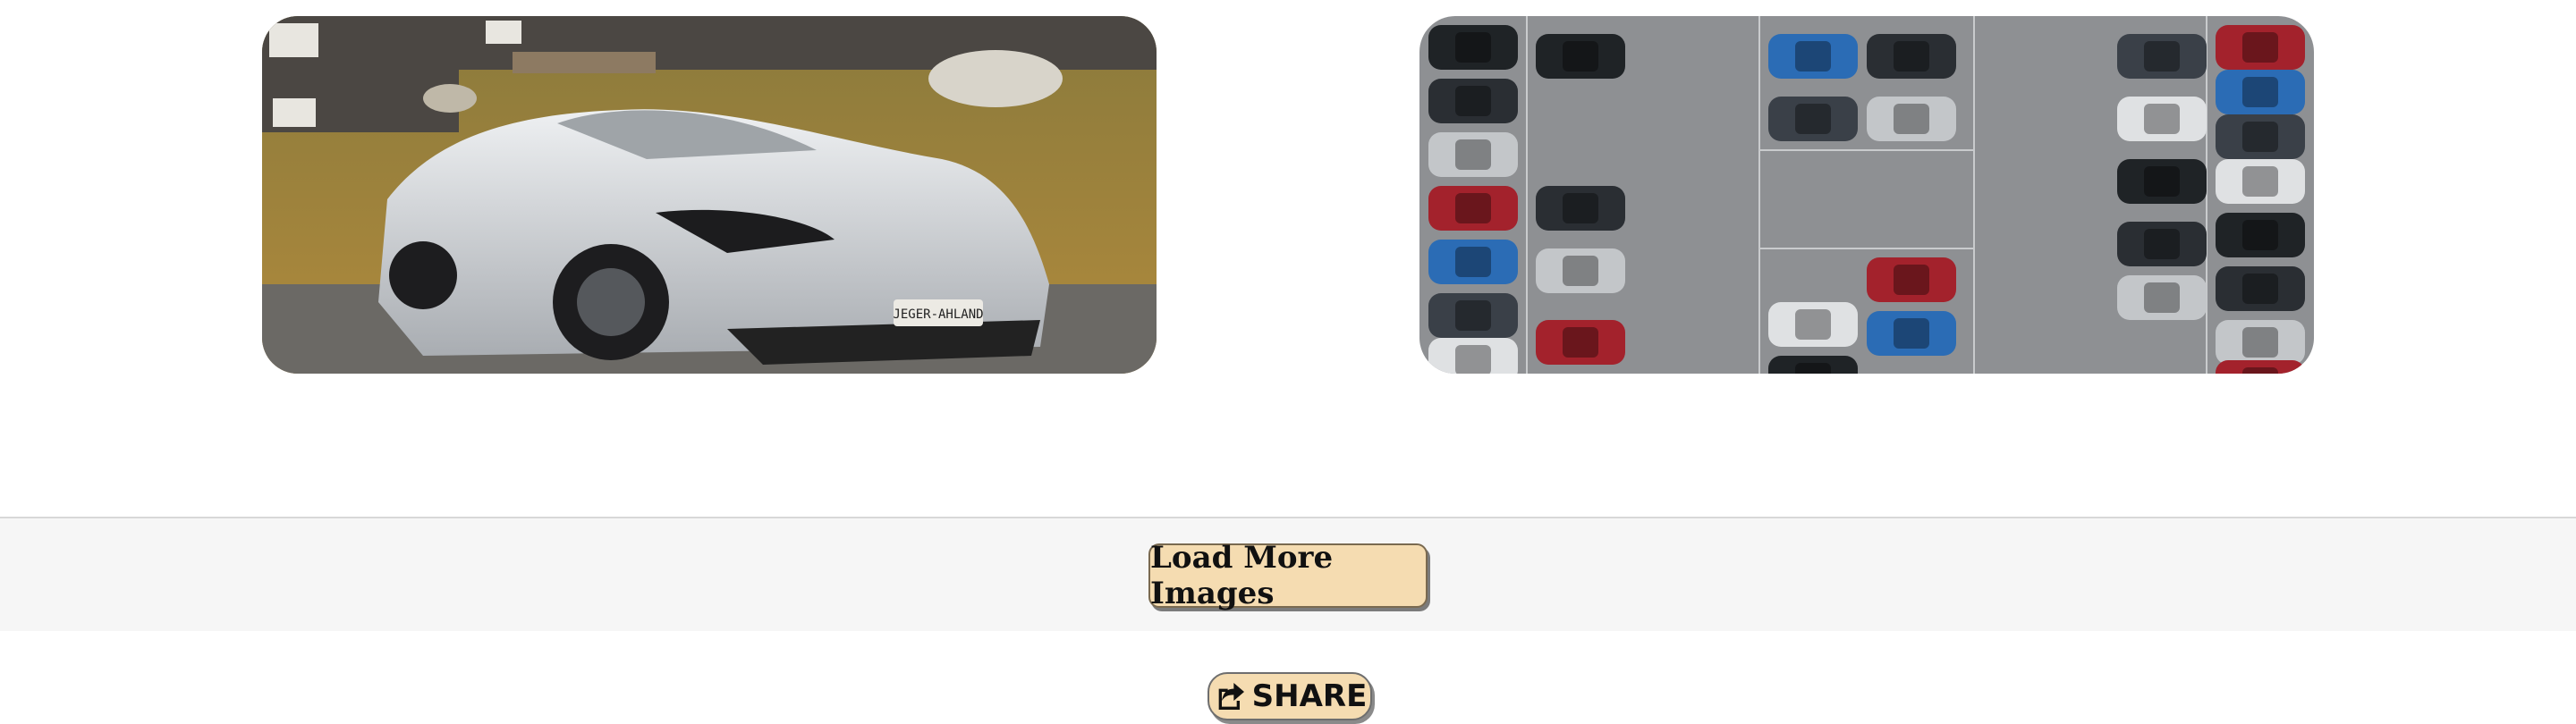 Image resolution: width=2576 pixels, height=724 pixels. What do you see at coordinates (1231, 696) in the screenshot?
I see `share-icon` at bounding box center [1231, 696].